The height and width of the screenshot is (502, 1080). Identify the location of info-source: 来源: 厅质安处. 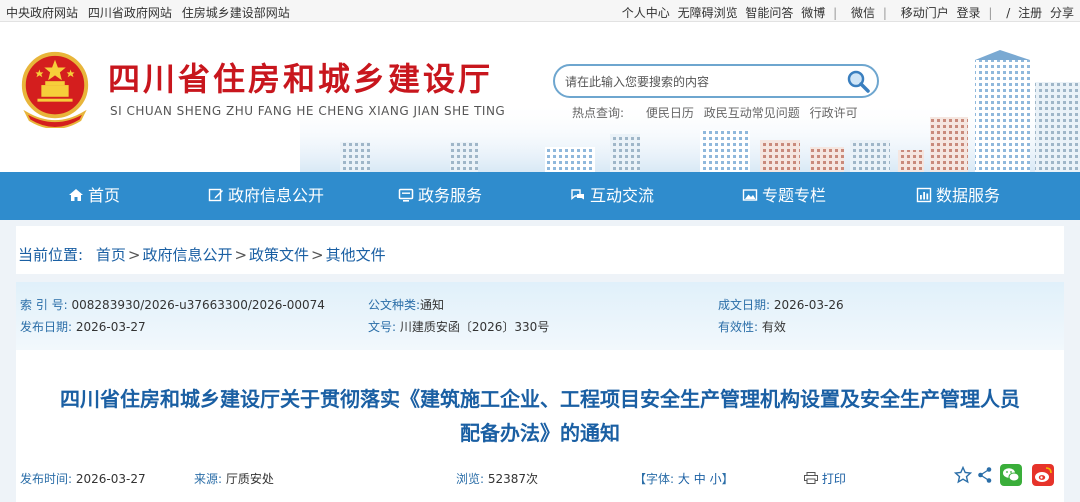
(234, 478).